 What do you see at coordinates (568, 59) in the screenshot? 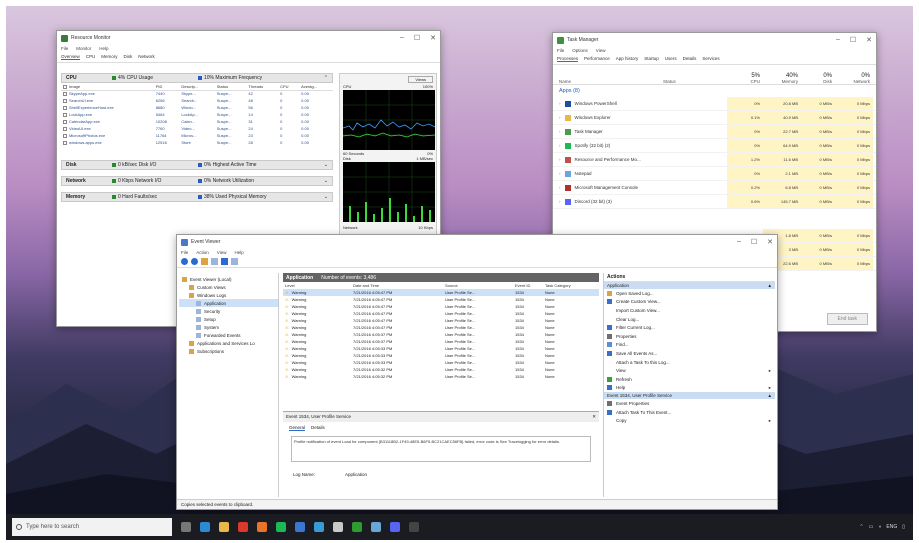
I see `tab-processes: Processes` at bounding box center [568, 59].